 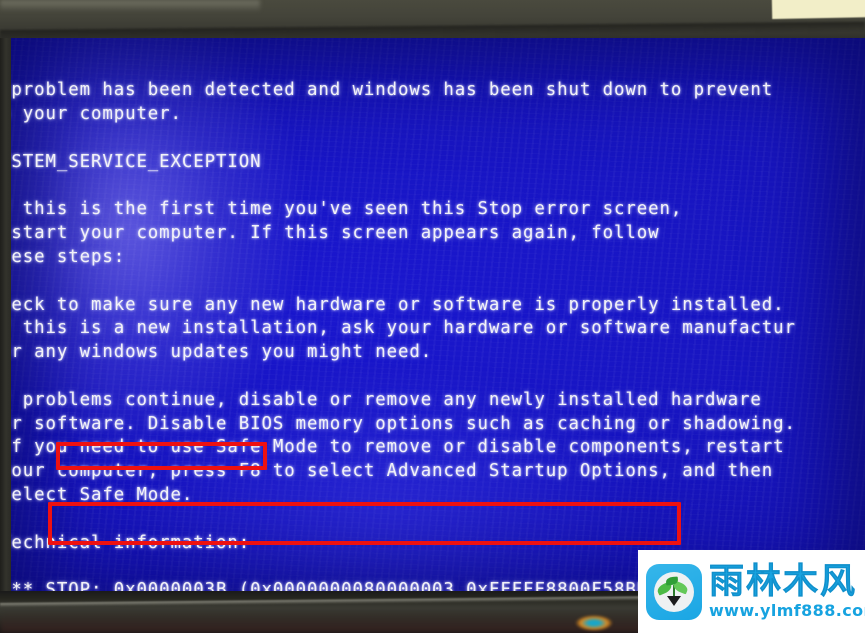 I want to click on site-watermark: 雨林木风 www.ylmf888.com, so click(x=751, y=591).